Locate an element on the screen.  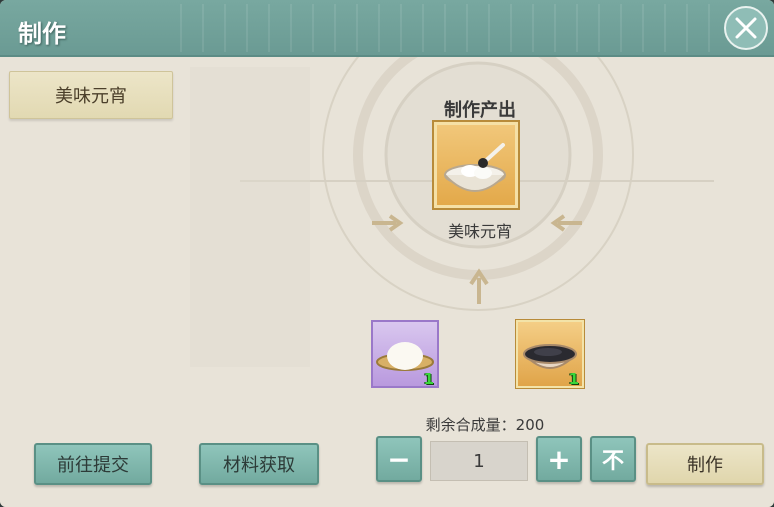
increase-button: + is located at coordinates (559, 459).